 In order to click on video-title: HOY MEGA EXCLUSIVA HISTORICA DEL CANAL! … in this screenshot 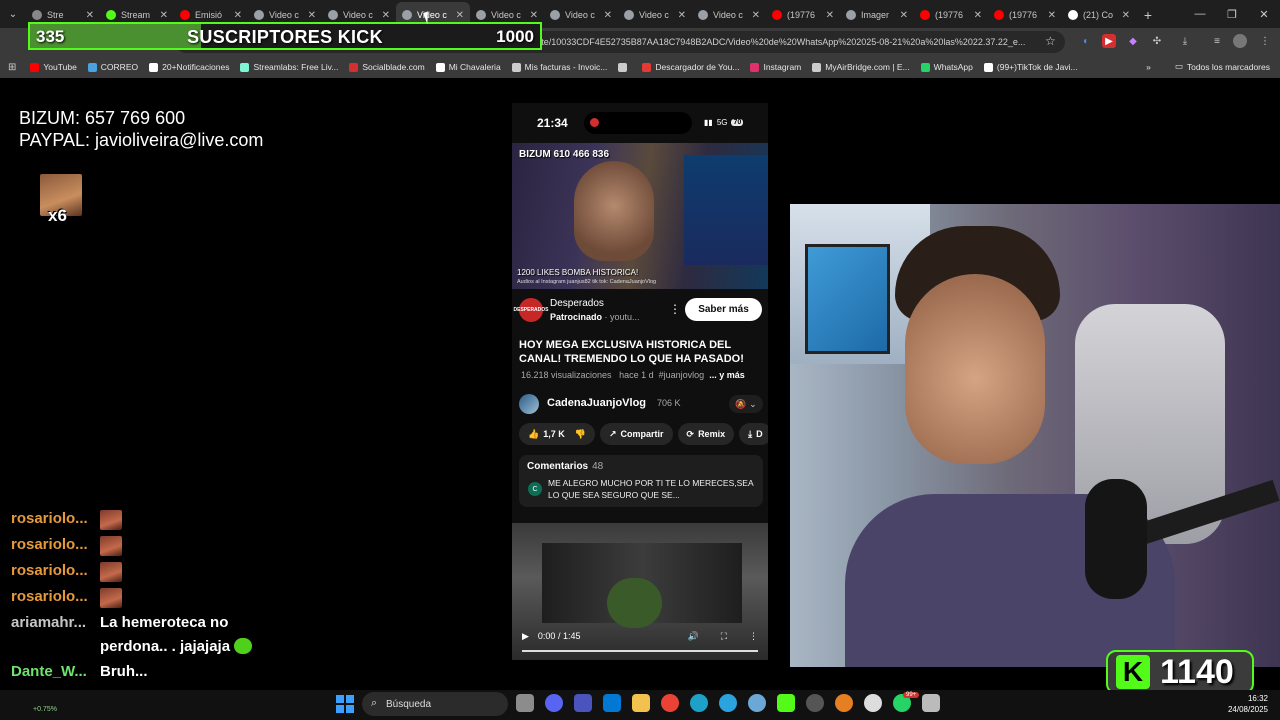, I will do `click(631, 352)`.